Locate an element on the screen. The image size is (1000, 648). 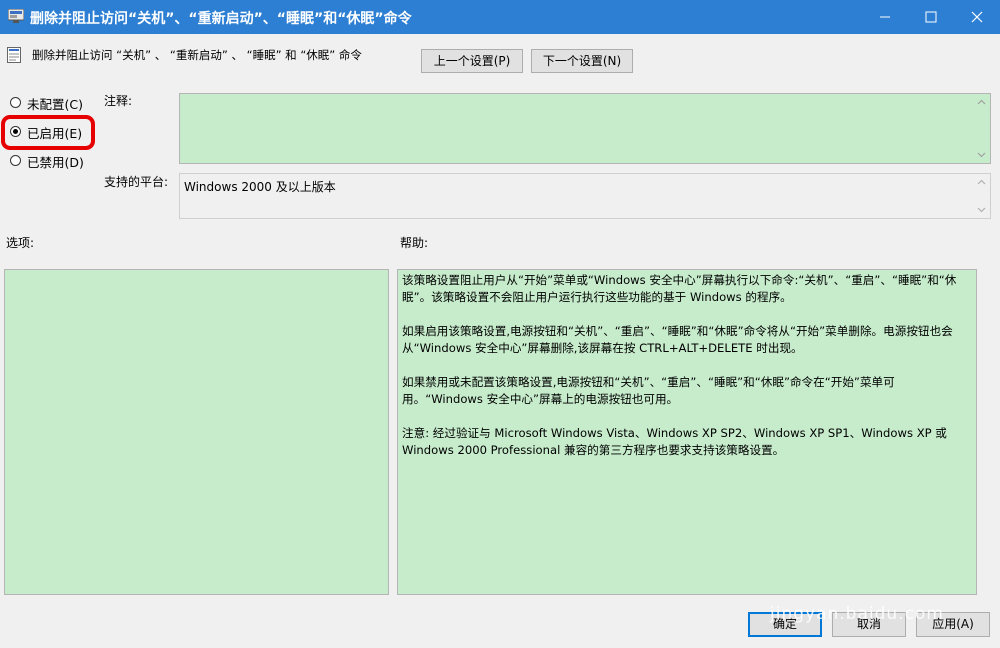
radio-label: 已禁用(D) is located at coordinates (55, 162).